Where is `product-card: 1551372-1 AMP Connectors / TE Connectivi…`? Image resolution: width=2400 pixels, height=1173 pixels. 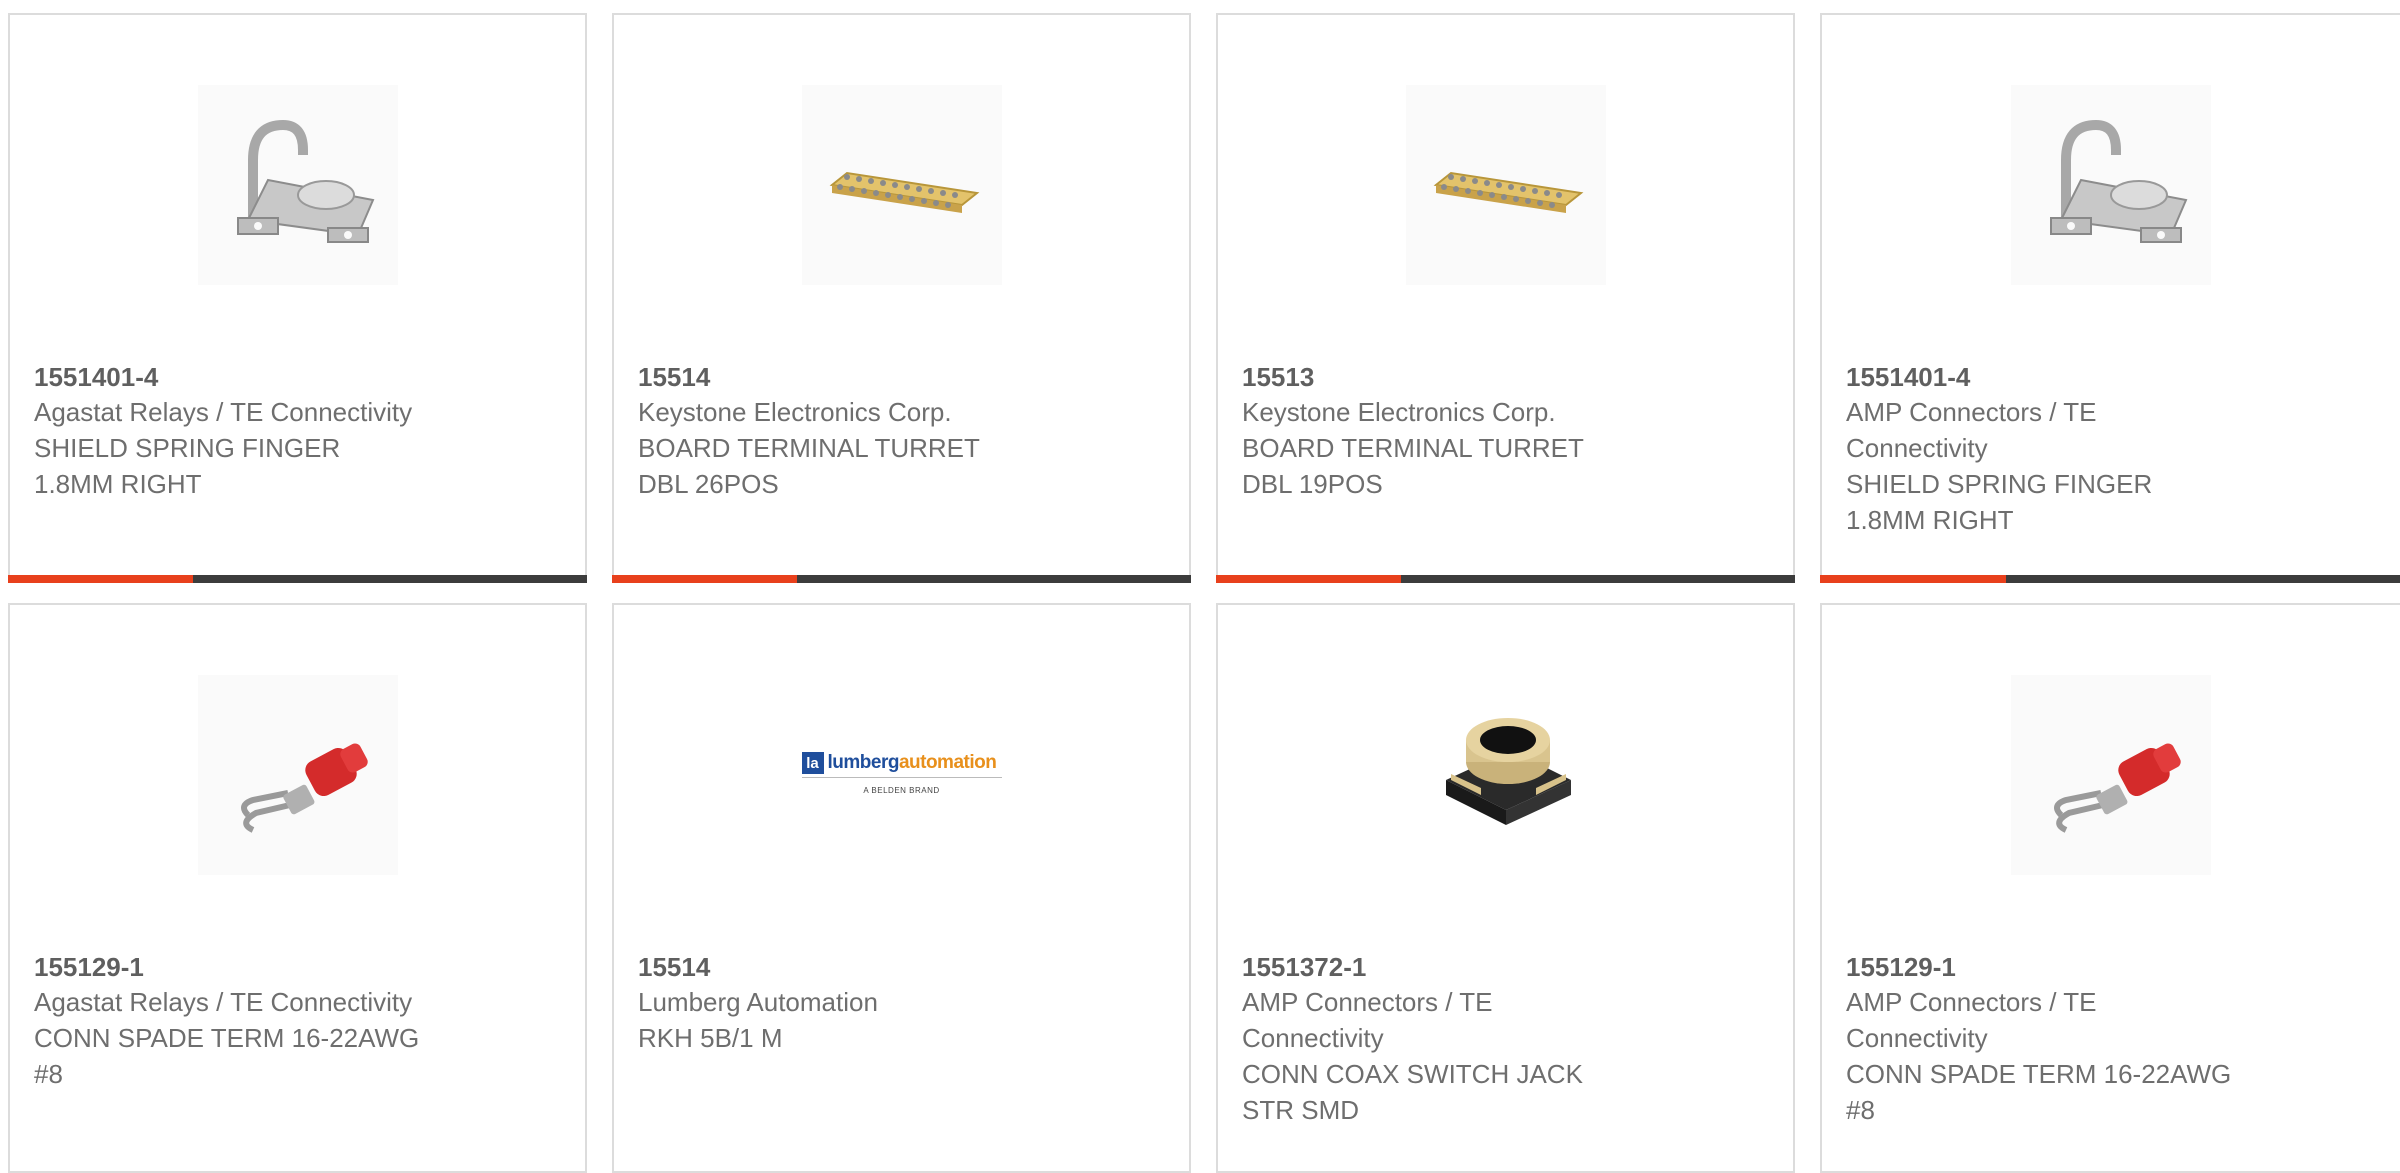
product-card: 1551372-1 AMP Connectors / TE Connectivi… is located at coordinates (1505, 888).